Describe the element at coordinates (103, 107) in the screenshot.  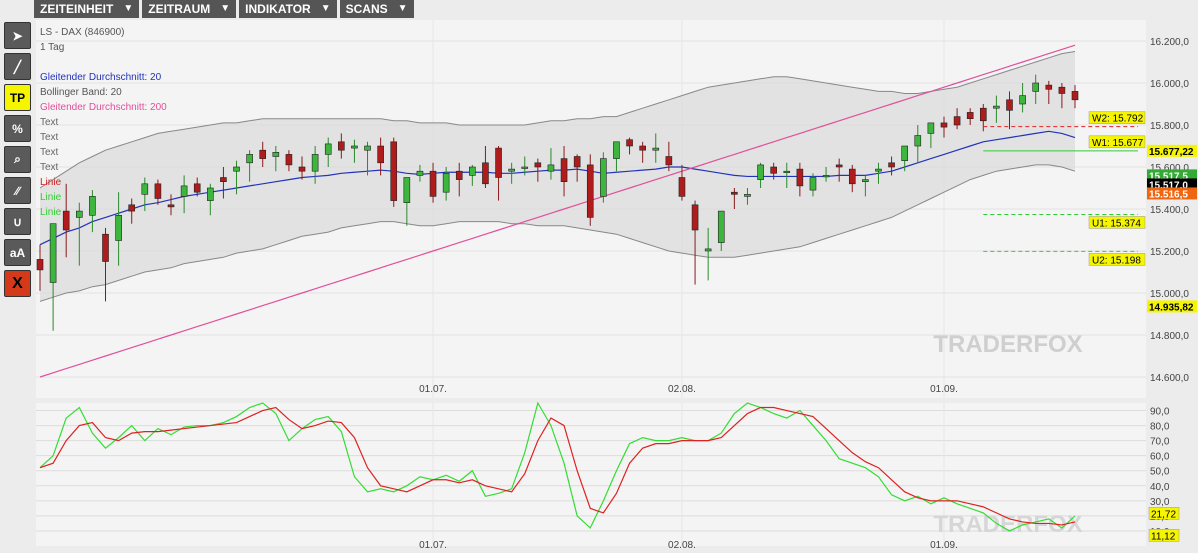
I see `legend-item: Gleitender Durchschnitt: 200` at that location.